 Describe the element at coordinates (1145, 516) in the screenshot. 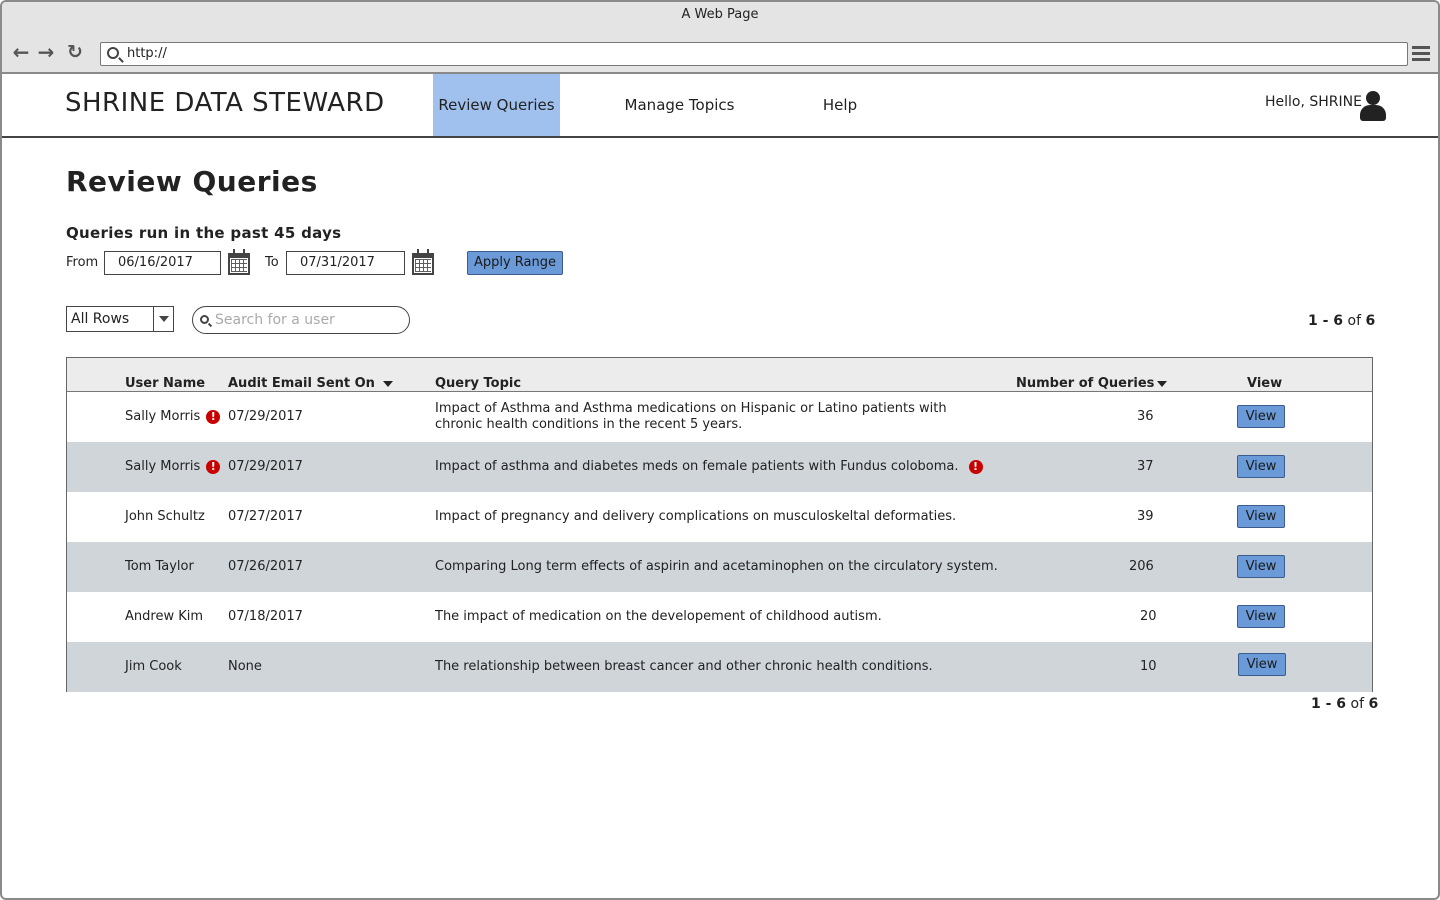

I see `query-count: 39` at that location.